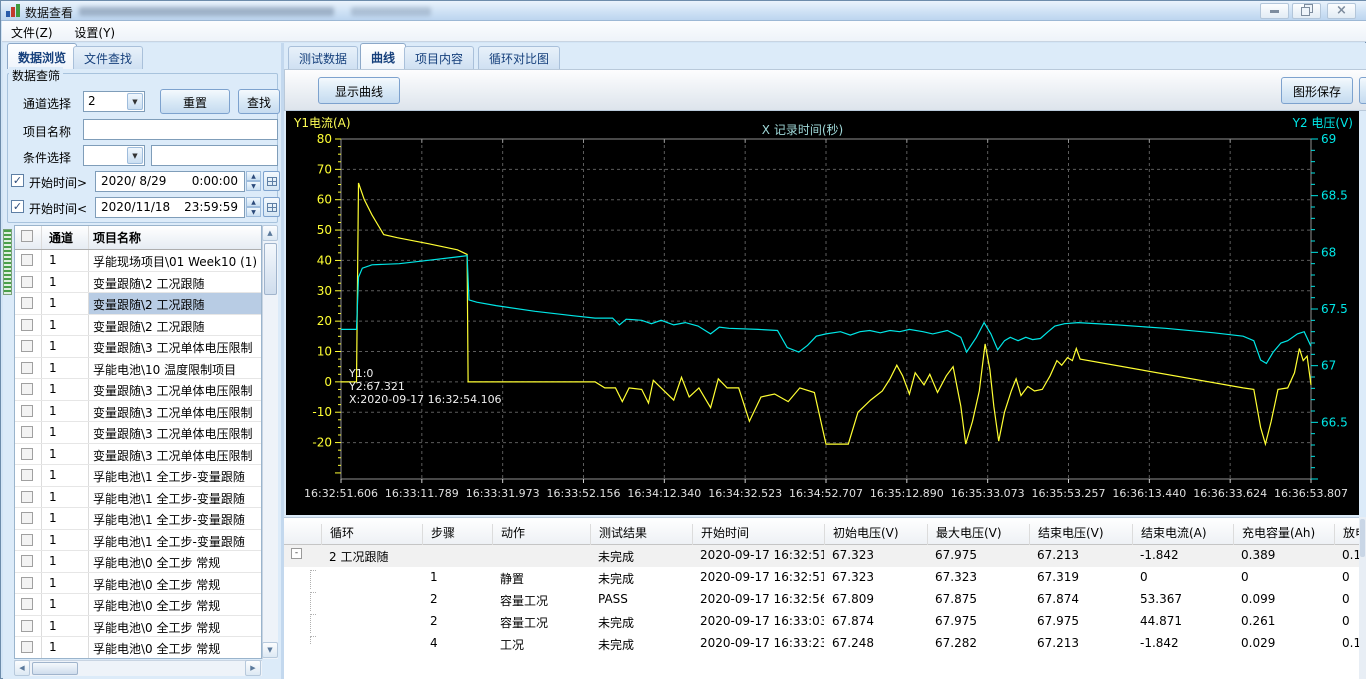  What do you see at coordinates (17, 180) in the screenshot?
I see `start-after-checkbox: ✓` at bounding box center [17, 180].